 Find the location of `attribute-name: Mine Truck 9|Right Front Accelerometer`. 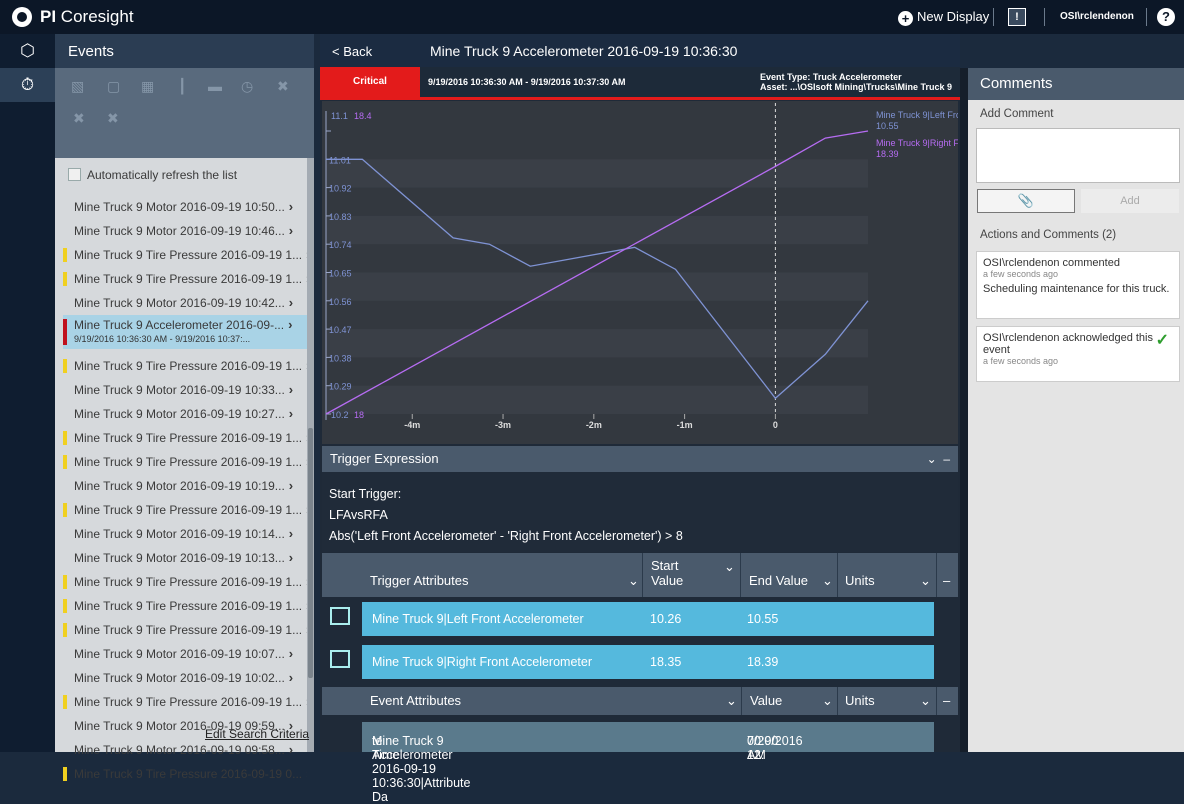

attribute-name: Mine Truck 9|Right Front Accelerometer is located at coordinates (482, 662).